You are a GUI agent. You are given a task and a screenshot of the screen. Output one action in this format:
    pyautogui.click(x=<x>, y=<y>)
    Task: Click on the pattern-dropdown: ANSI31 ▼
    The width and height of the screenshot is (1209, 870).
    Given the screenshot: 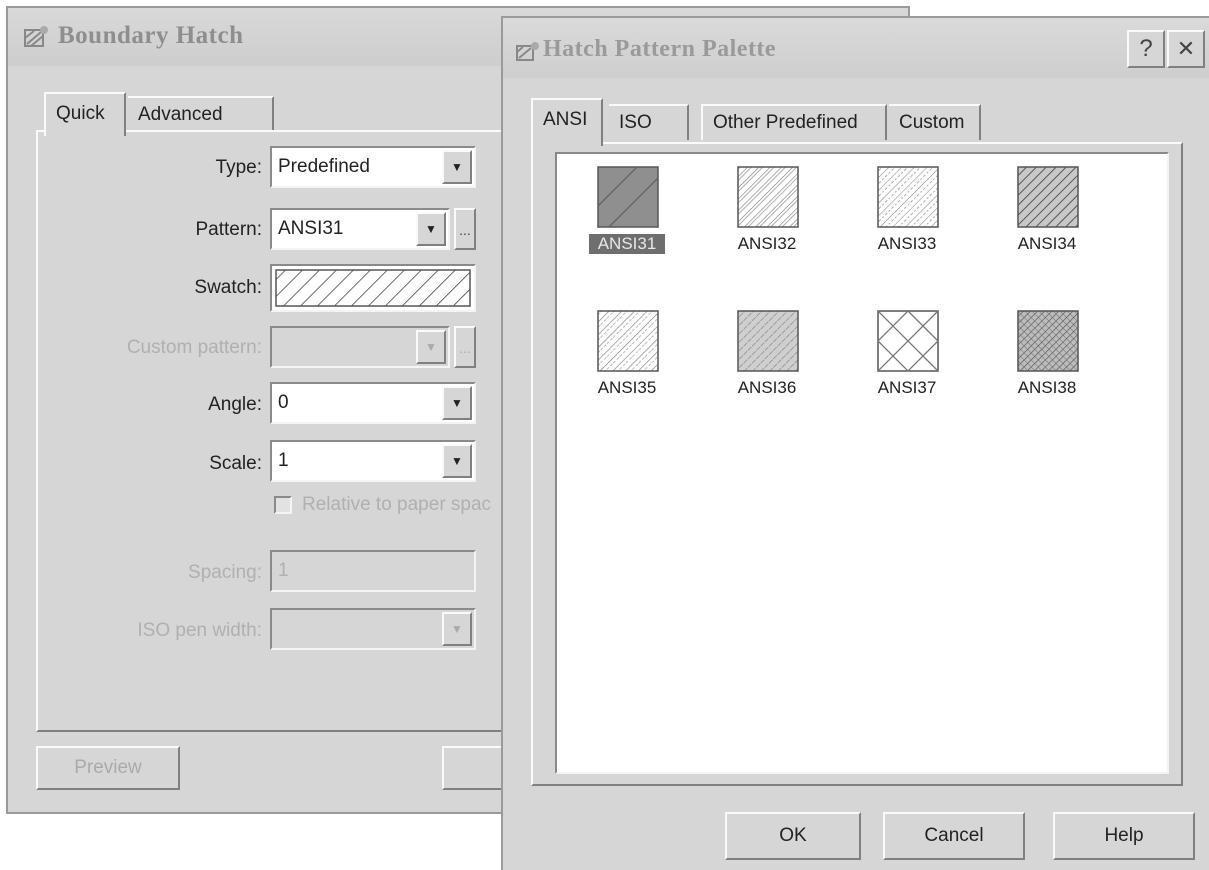 What is the action you would take?
    pyautogui.click(x=360, y=229)
    